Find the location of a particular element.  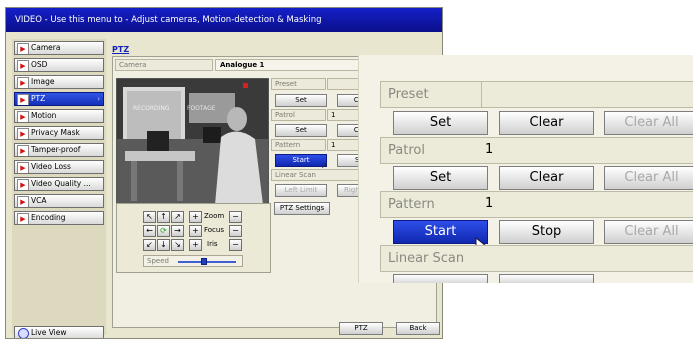

sidebar-item-vca: ▶ VCA is located at coordinates (59, 201).